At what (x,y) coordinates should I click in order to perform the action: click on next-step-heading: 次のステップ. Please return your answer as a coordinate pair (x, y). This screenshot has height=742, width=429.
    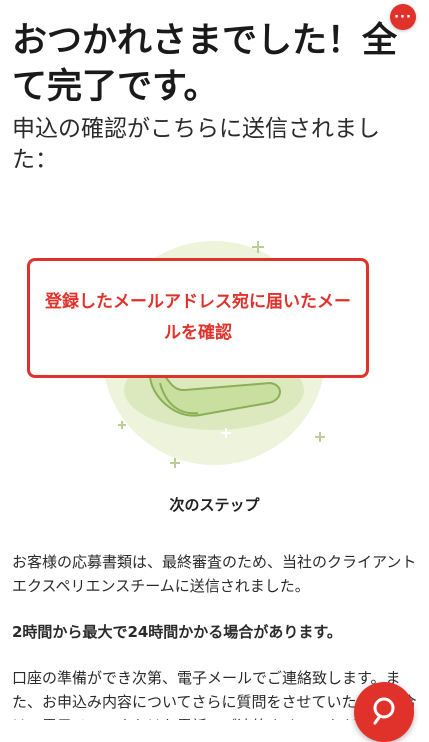
    Looking at the image, I should click on (214, 505).